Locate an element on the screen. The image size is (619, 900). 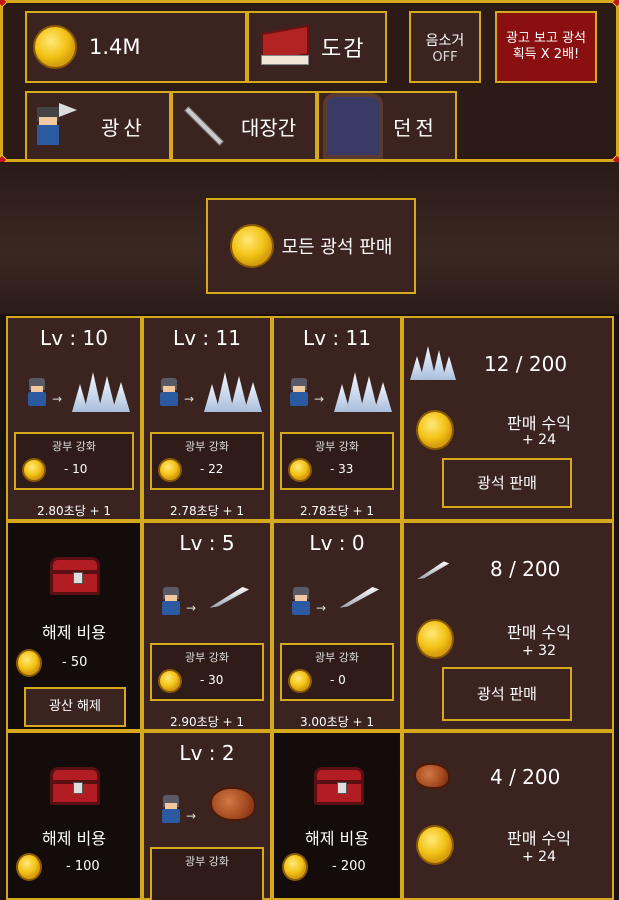
dungeon-door-icon is located at coordinates (353, 126).